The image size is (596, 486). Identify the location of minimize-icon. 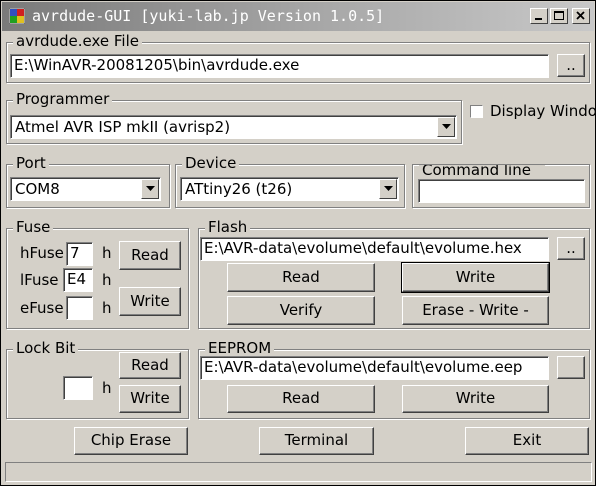
(538, 19).